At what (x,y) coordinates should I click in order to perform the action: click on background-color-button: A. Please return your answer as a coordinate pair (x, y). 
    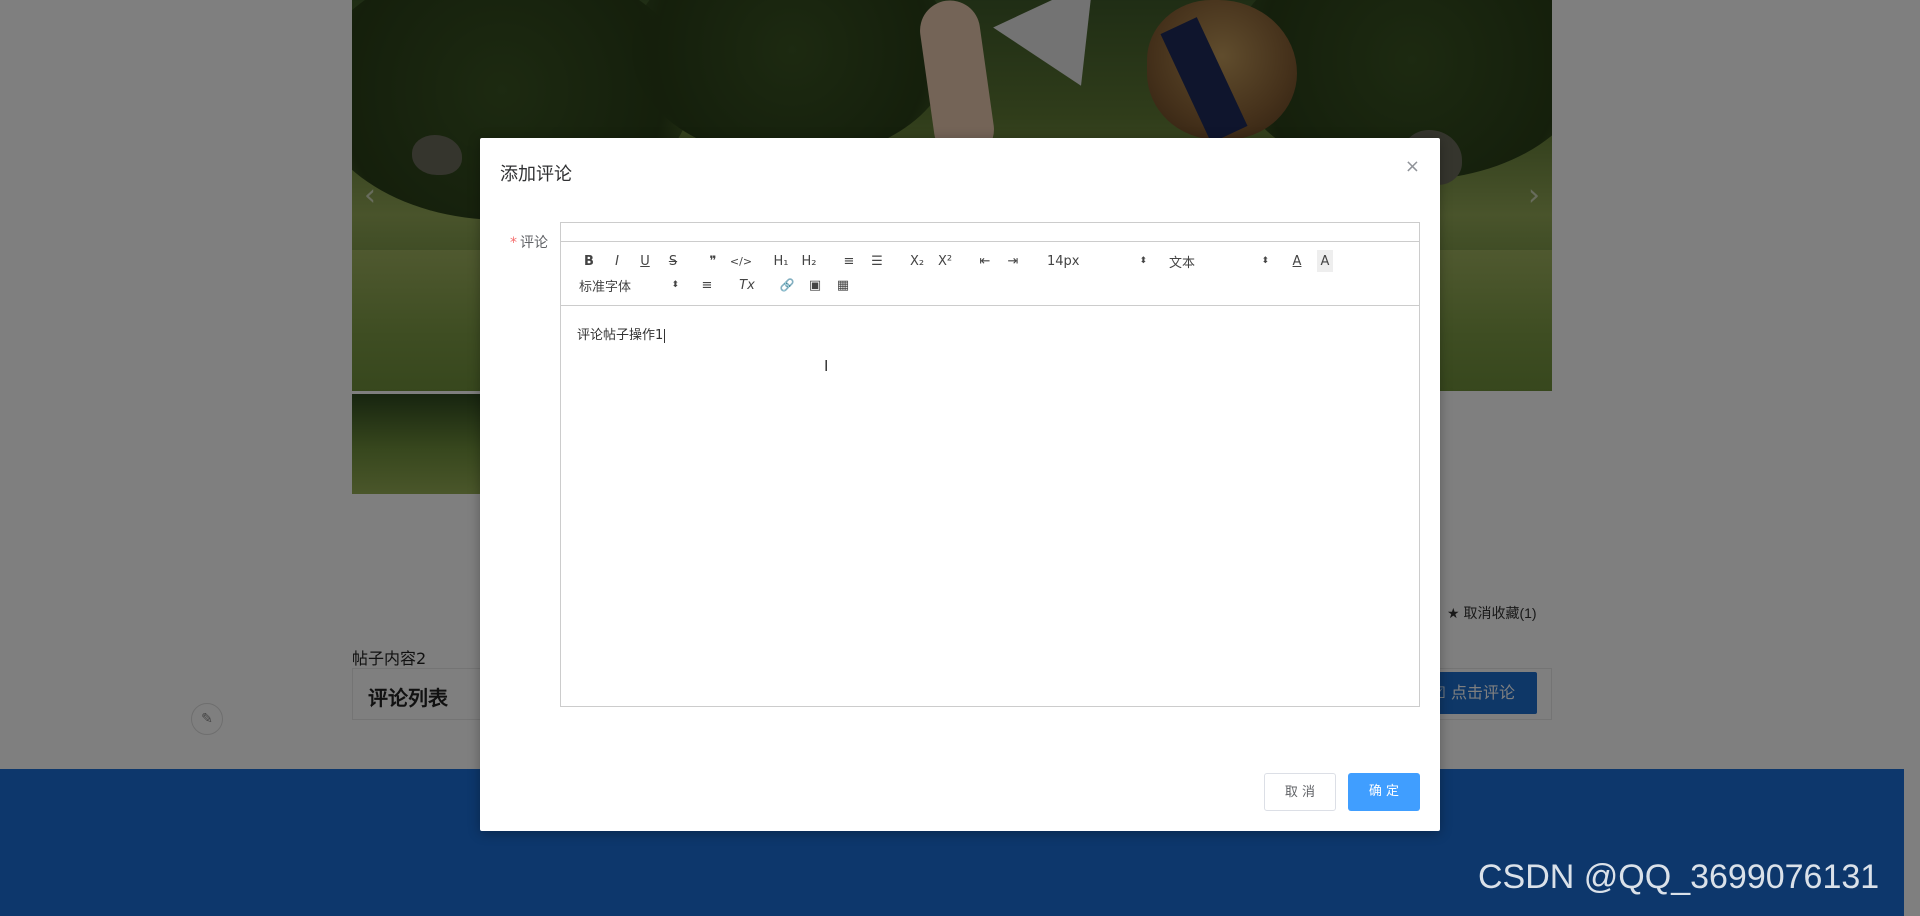
    Looking at the image, I should click on (1325, 261).